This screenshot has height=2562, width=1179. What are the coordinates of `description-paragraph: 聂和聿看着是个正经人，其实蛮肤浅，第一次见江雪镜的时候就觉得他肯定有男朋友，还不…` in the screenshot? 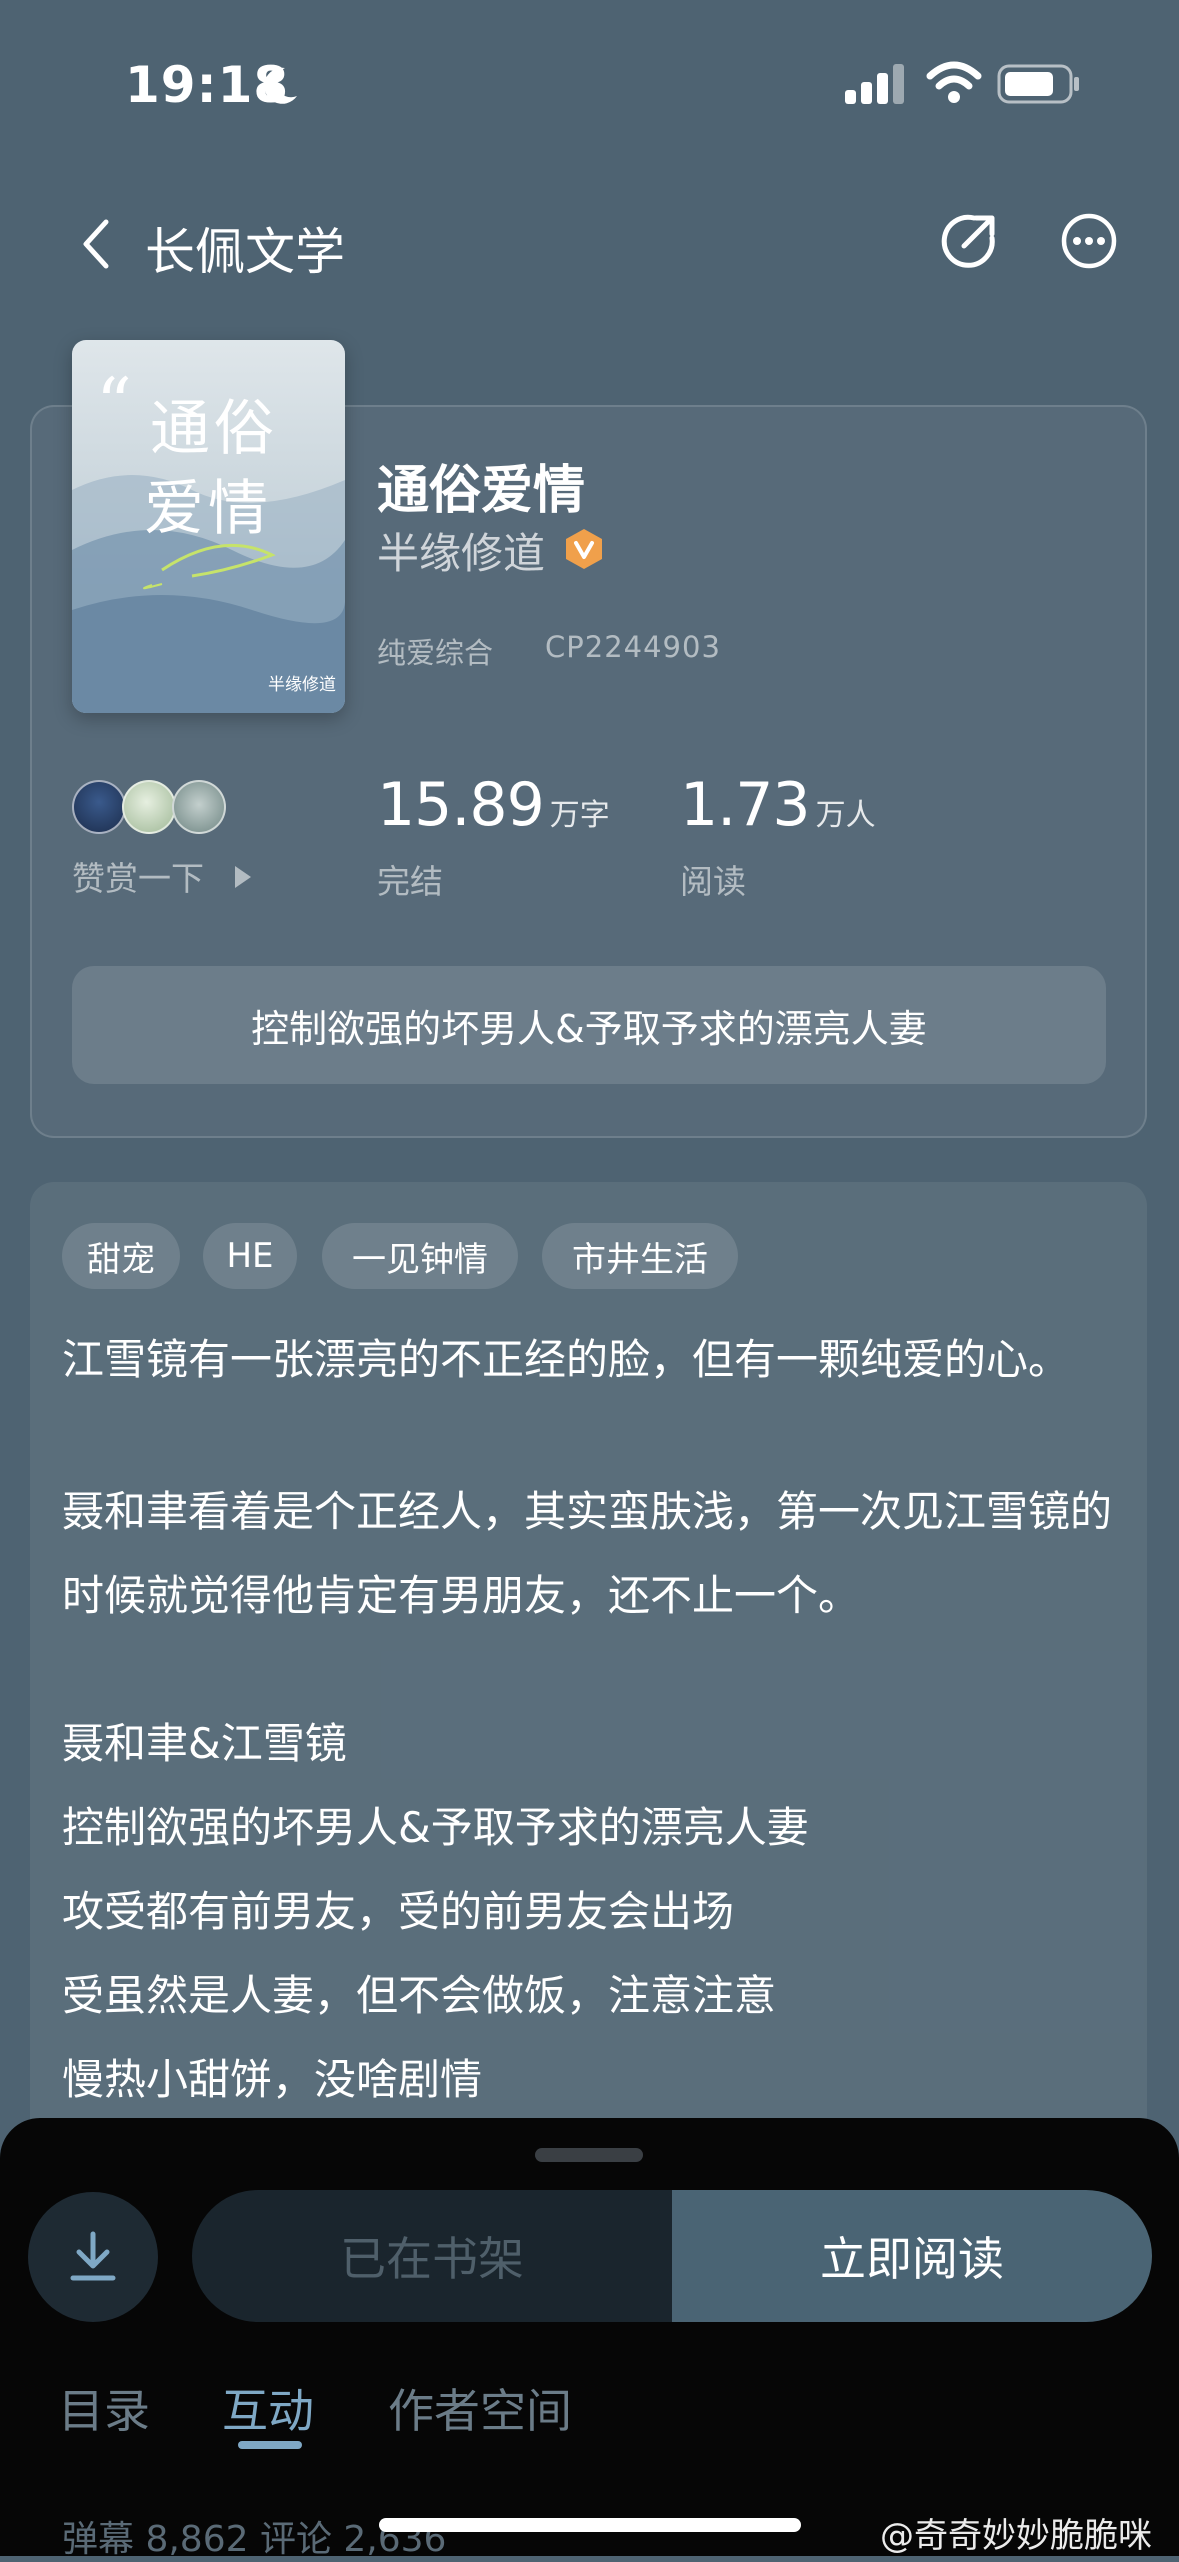 It's located at (587, 1553).